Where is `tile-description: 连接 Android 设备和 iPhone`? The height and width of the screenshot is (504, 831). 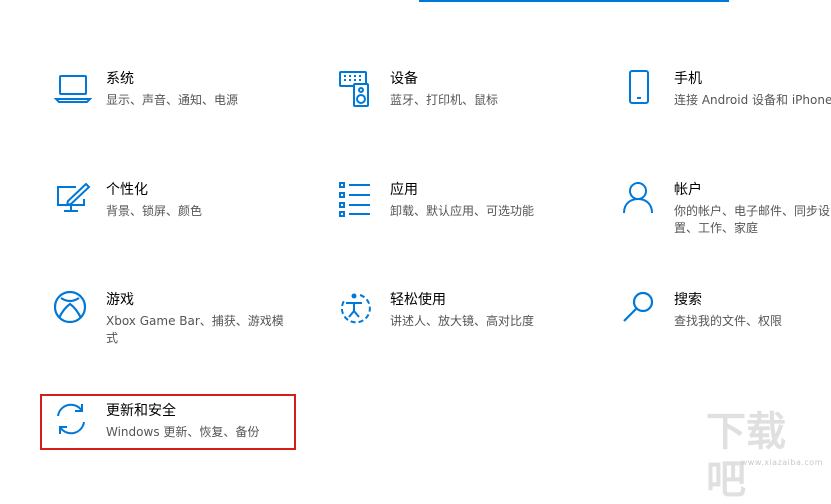 tile-description: 连接 Android 设备和 iPhone is located at coordinates (752, 100).